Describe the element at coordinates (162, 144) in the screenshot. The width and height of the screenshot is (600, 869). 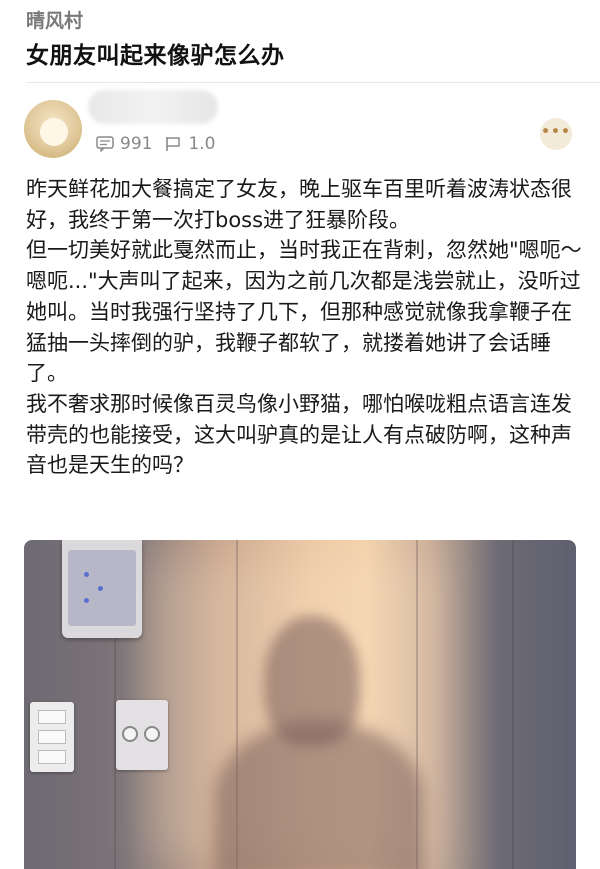
I see `post-stats: 991 1.0` at that location.